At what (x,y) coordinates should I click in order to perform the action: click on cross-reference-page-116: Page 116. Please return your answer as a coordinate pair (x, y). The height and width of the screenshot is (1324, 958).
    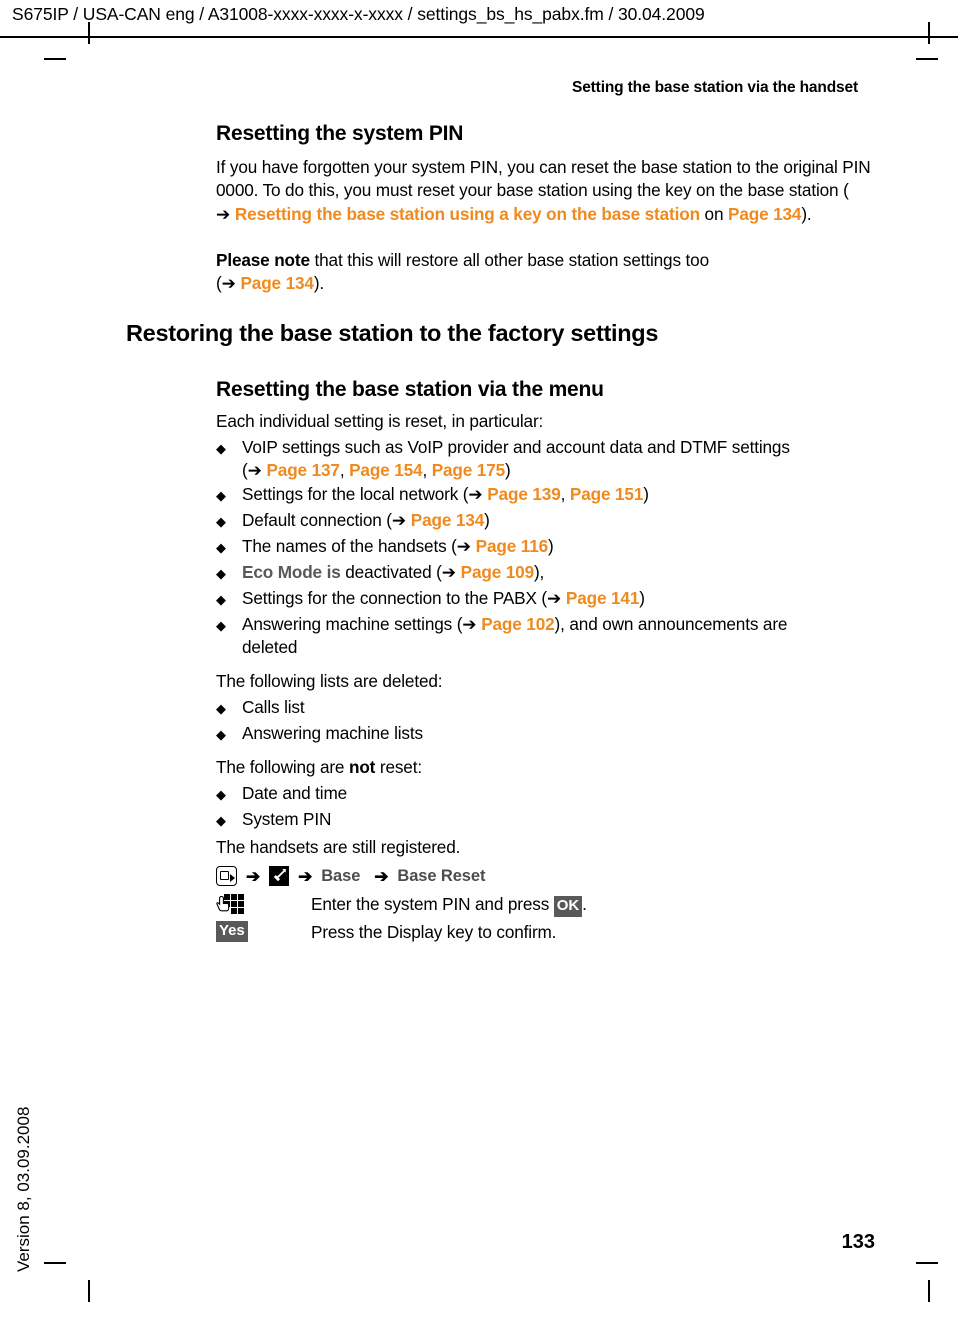
    Looking at the image, I should click on (512, 546).